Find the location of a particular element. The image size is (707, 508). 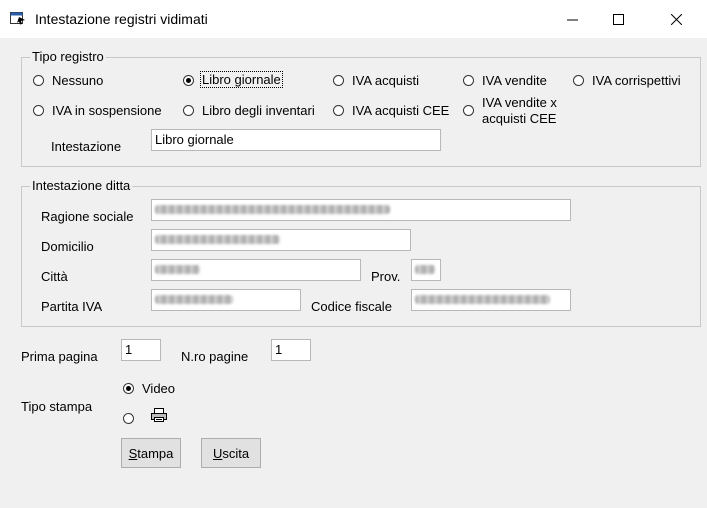

close-icon is located at coordinates (676, 19).